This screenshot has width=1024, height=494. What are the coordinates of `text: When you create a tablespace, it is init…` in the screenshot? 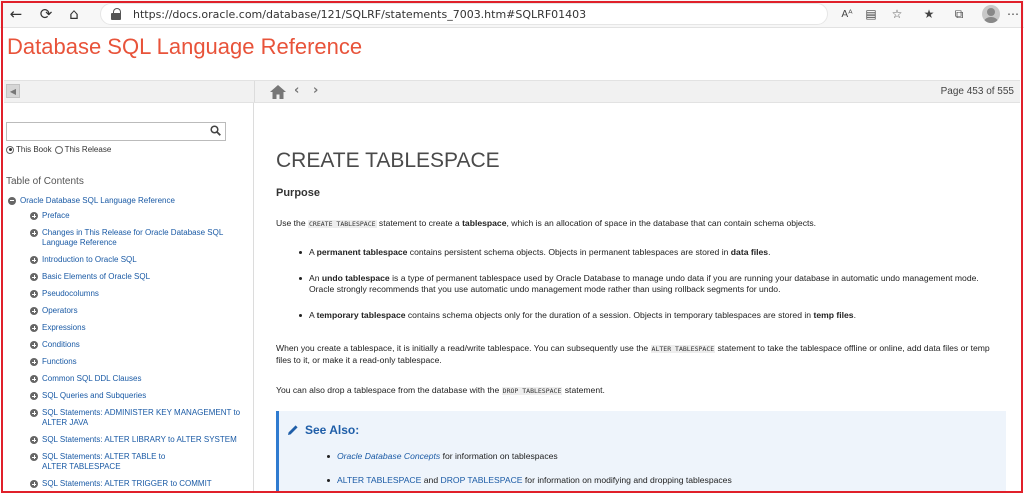 It's located at (463, 348).